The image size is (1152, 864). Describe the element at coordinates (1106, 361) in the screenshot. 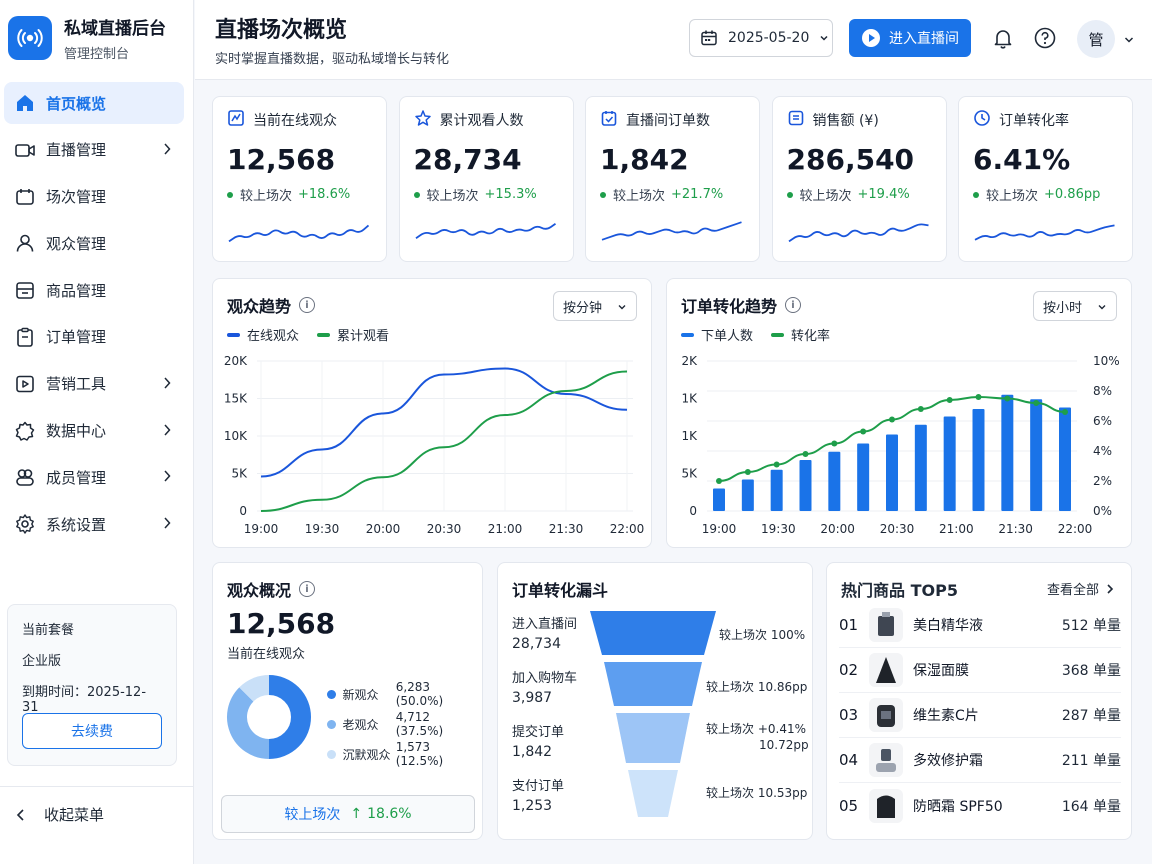

I see `y2-tick-label: 10%` at that location.